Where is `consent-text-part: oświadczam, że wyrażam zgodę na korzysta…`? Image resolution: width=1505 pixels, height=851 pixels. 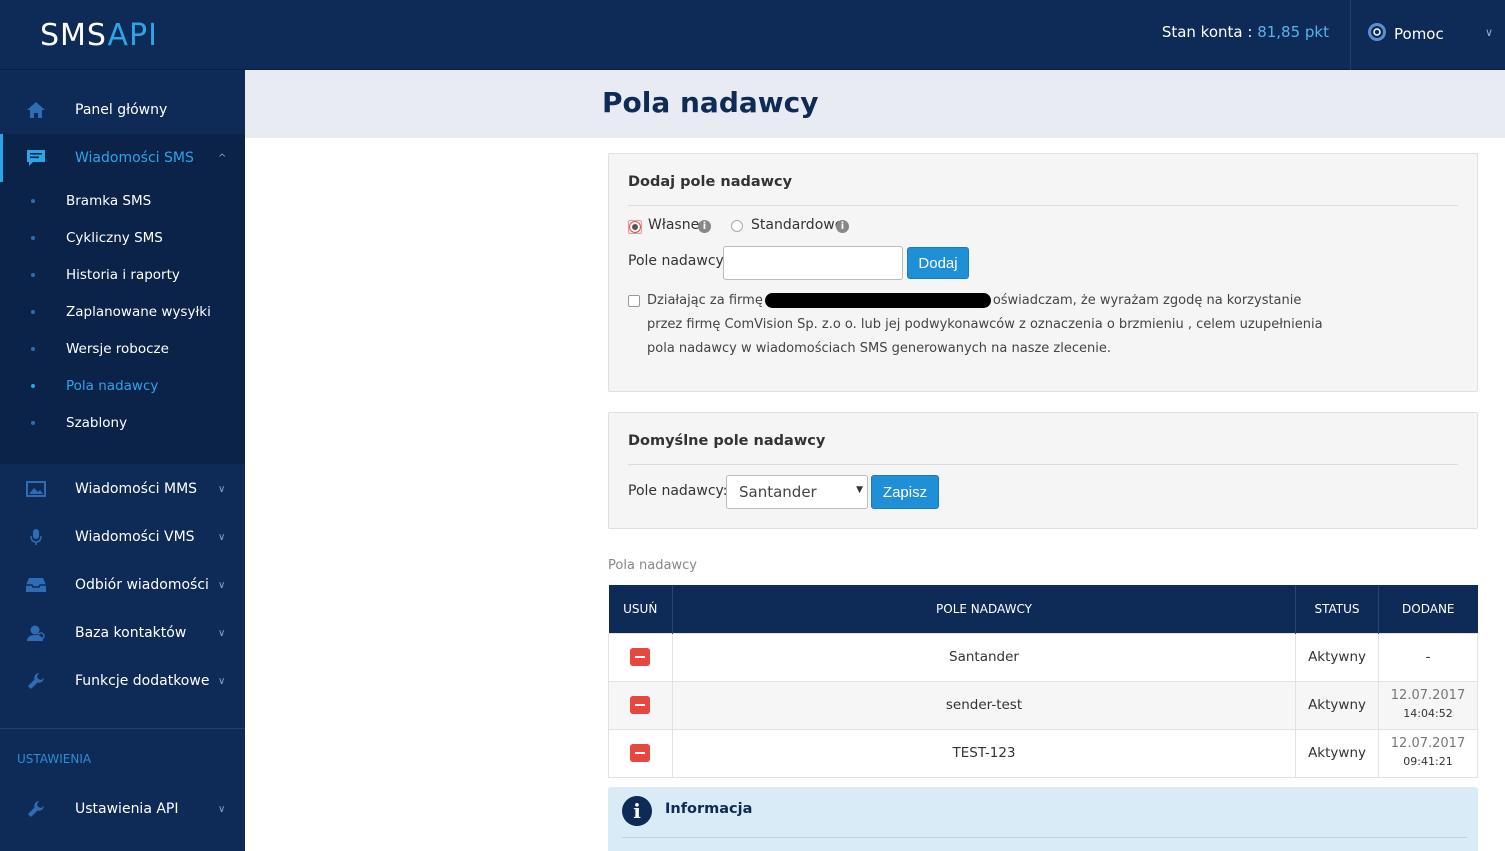 consent-text-part: oświadczam, że wyrażam zgodę na korzysta… is located at coordinates (1147, 300).